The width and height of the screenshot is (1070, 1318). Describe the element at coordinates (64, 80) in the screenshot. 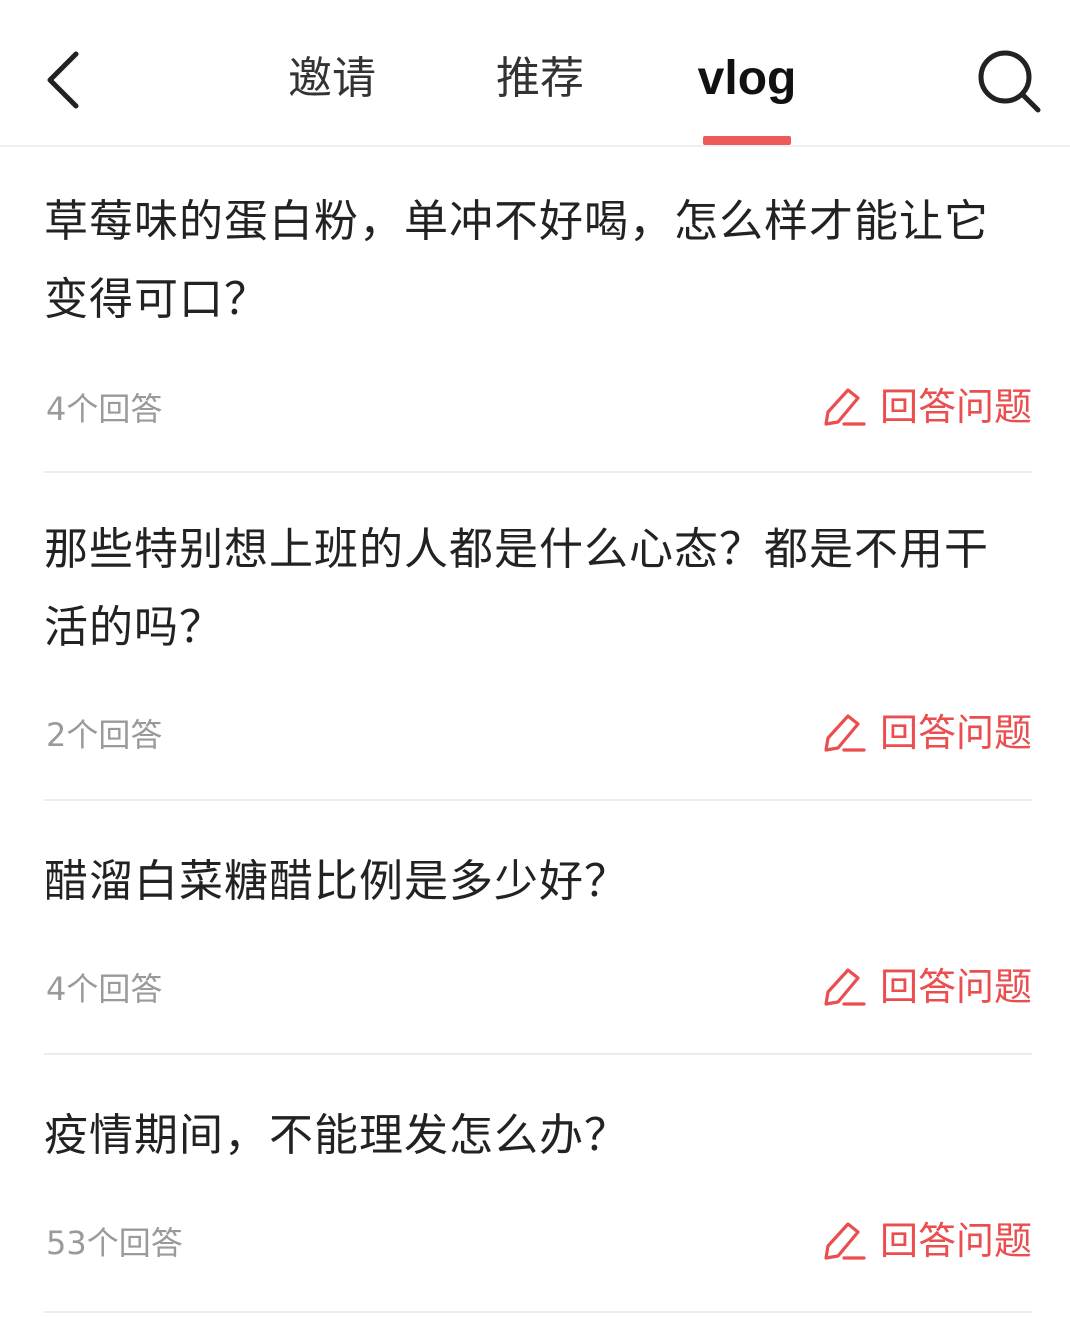

I see `back-icon` at that location.